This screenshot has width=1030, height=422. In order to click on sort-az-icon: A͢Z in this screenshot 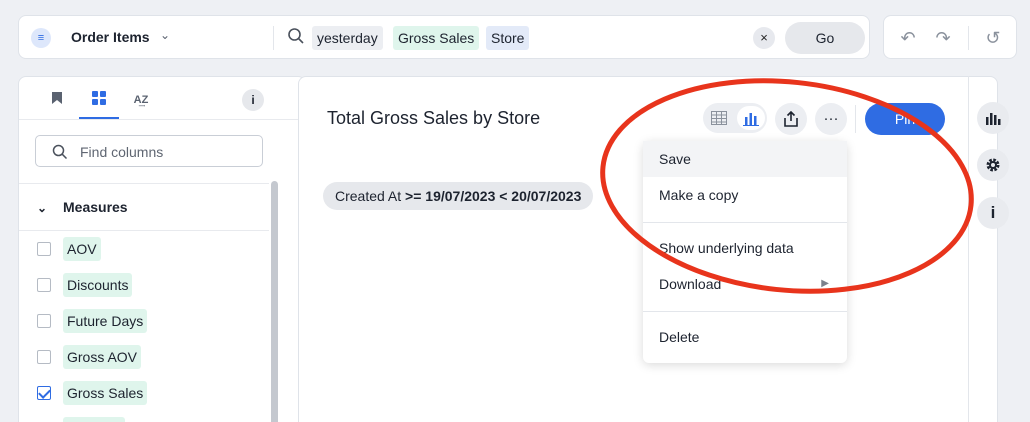, I will do `click(141, 100)`.